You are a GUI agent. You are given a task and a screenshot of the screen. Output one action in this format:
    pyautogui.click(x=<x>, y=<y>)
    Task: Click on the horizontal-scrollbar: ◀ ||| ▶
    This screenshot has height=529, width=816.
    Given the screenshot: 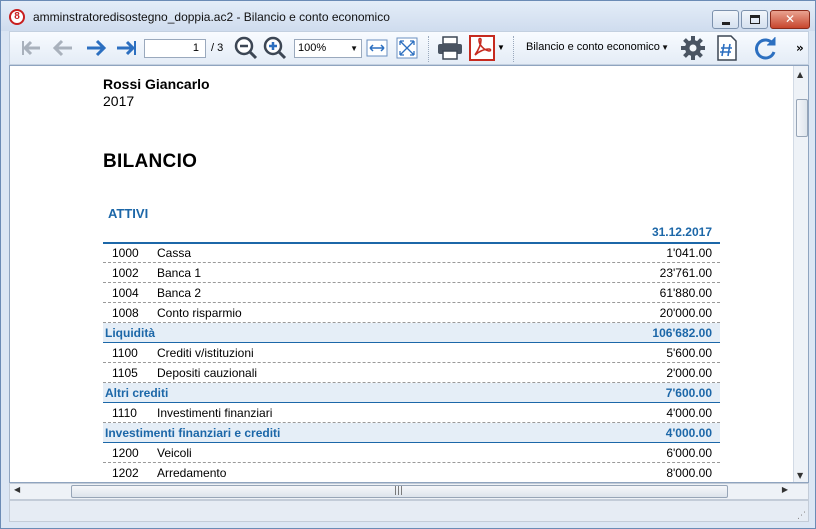 What is the action you would take?
    pyautogui.click(x=409, y=491)
    